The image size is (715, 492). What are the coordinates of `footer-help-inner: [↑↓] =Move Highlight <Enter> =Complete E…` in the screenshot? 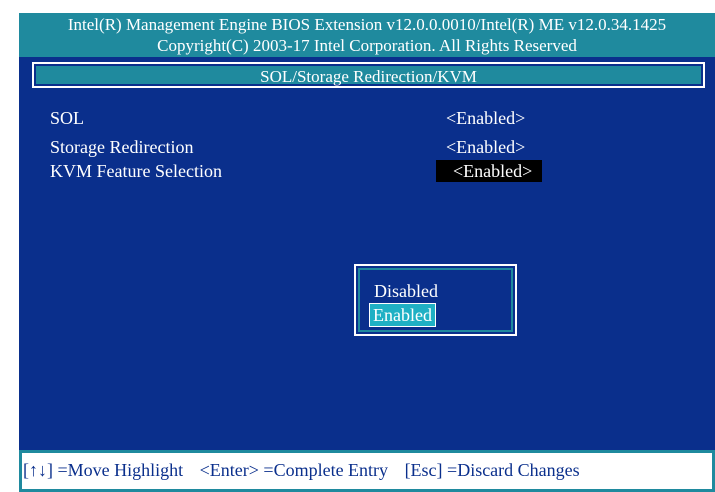 It's located at (367, 471).